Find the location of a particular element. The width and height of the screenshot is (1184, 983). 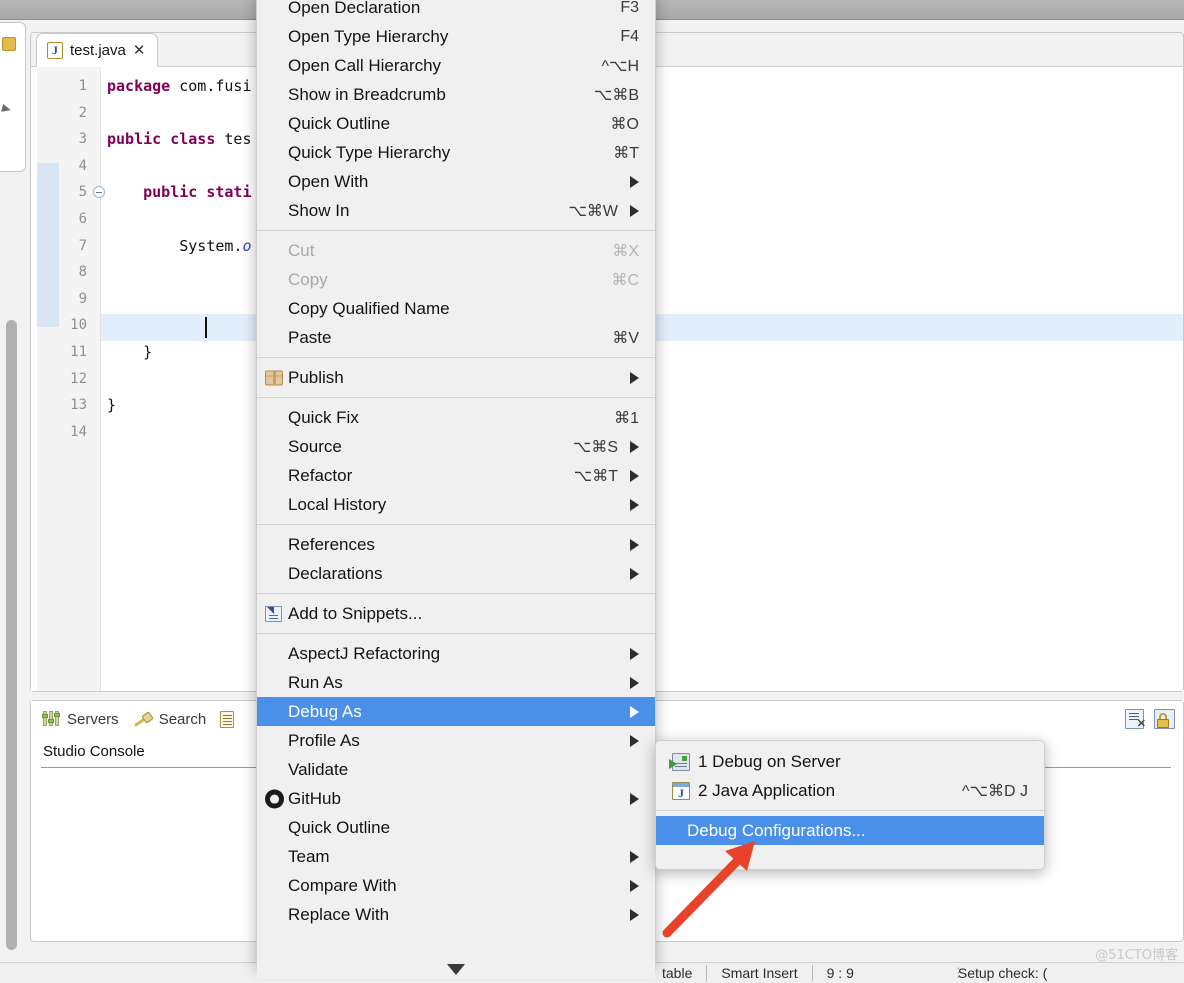

menu-item-label: Source is located at coordinates (315, 446).